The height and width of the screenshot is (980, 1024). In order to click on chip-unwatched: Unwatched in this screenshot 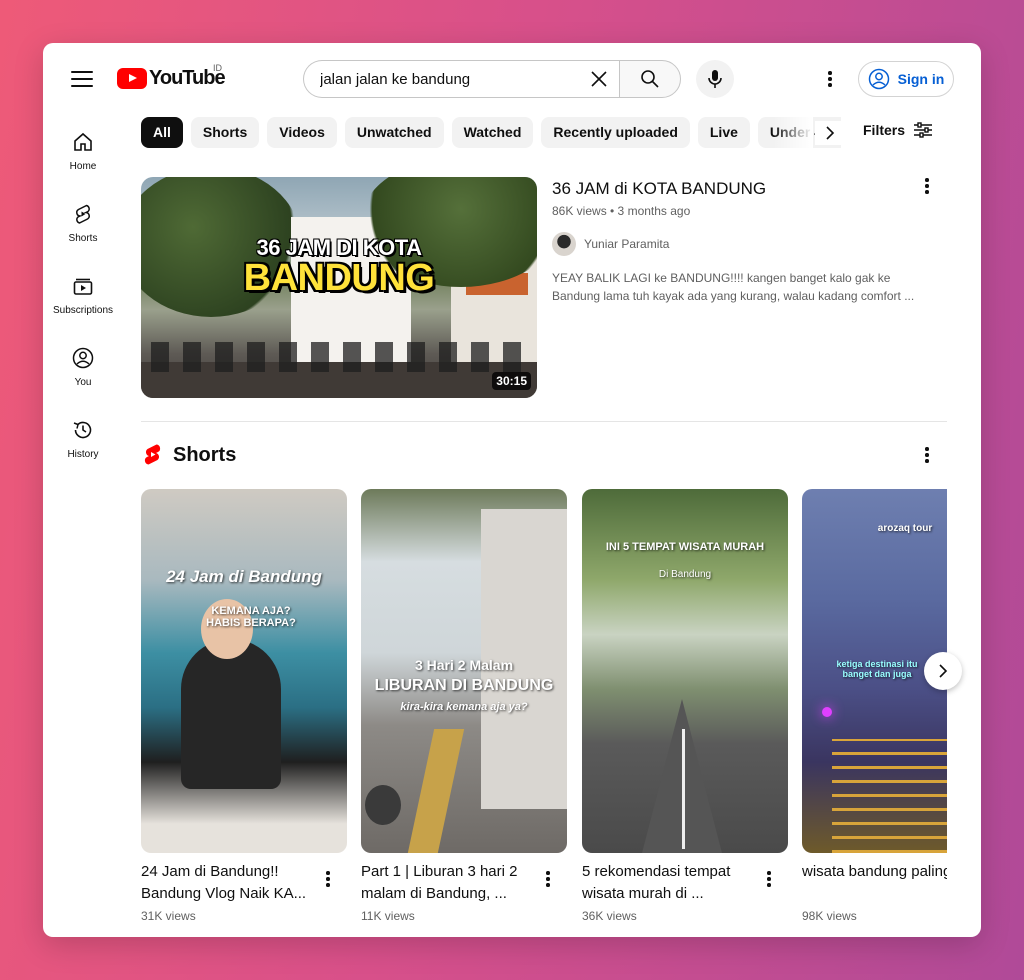, I will do `click(394, 132)`.